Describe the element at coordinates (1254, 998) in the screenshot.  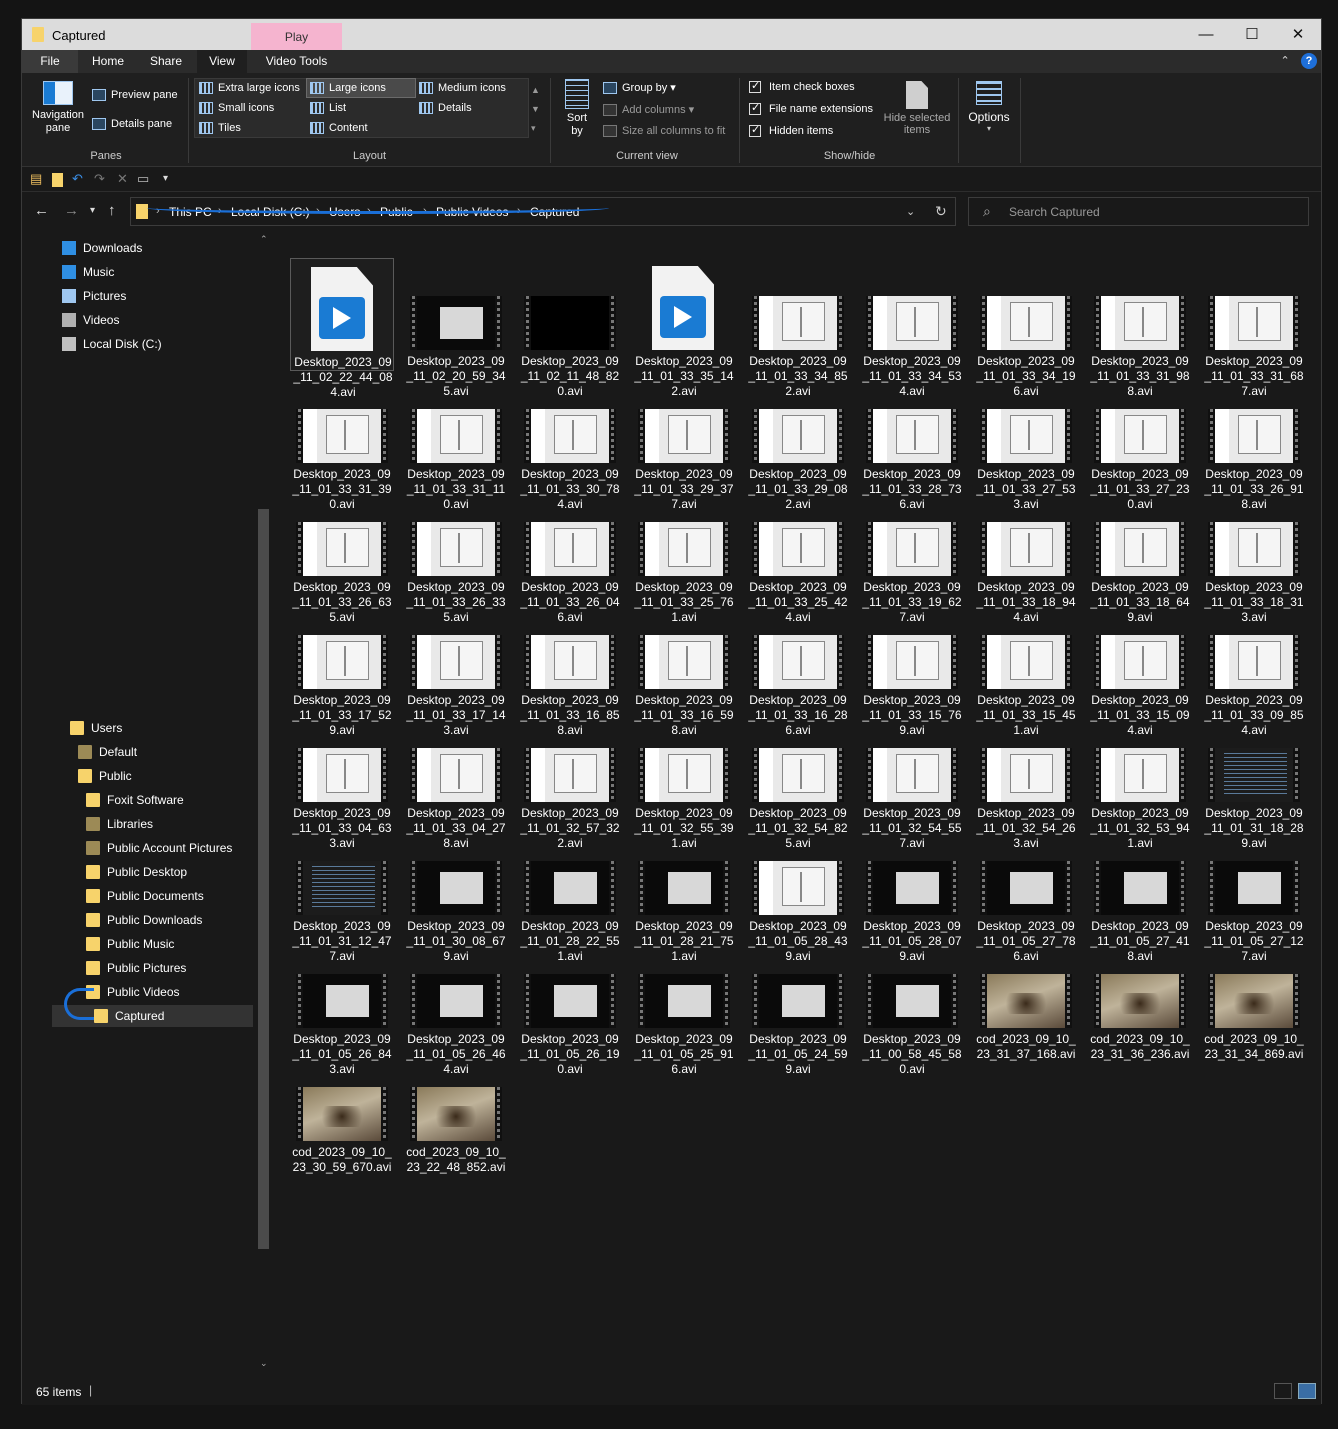
I see `file-item: cod_2023_09_10_23_31_34_869.avi` at that location.